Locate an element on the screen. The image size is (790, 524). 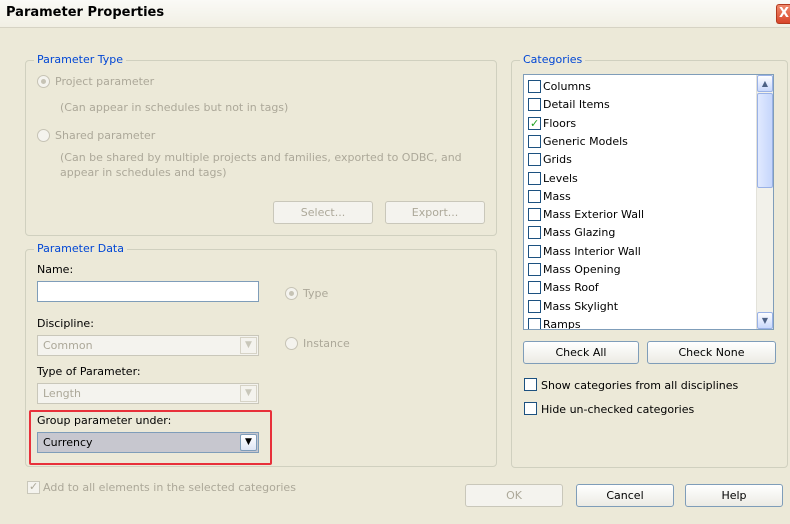
show-all-disciplines-checkbox is located at coordinates (530, 384).